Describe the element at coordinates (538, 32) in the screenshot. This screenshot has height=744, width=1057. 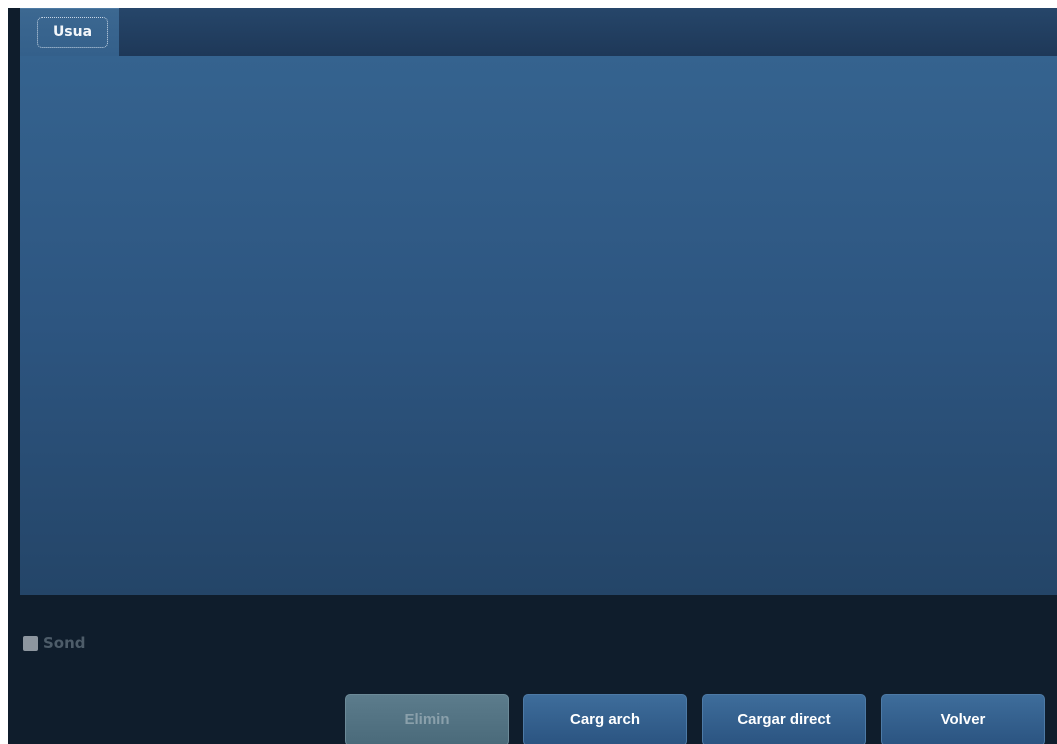
I see `tab-strip` at that location.